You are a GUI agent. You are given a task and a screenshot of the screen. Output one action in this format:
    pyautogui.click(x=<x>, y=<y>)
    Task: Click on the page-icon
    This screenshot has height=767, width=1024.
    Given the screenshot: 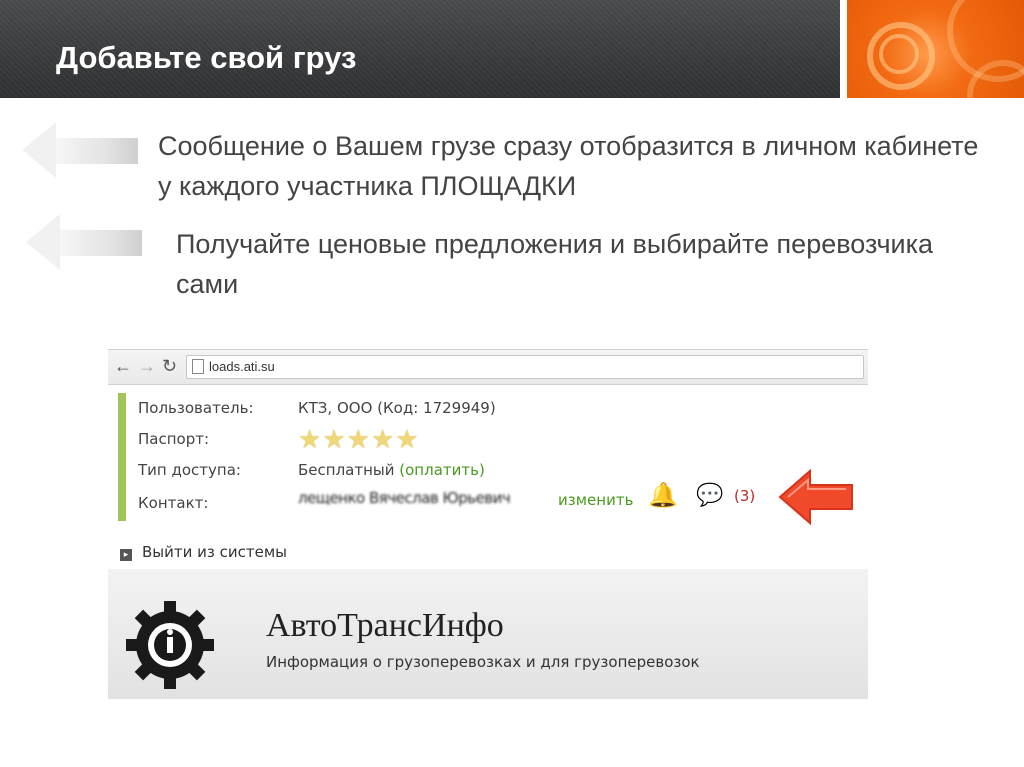 What is the action you would take?
    pyautogui.click(x=198, y=366)
    